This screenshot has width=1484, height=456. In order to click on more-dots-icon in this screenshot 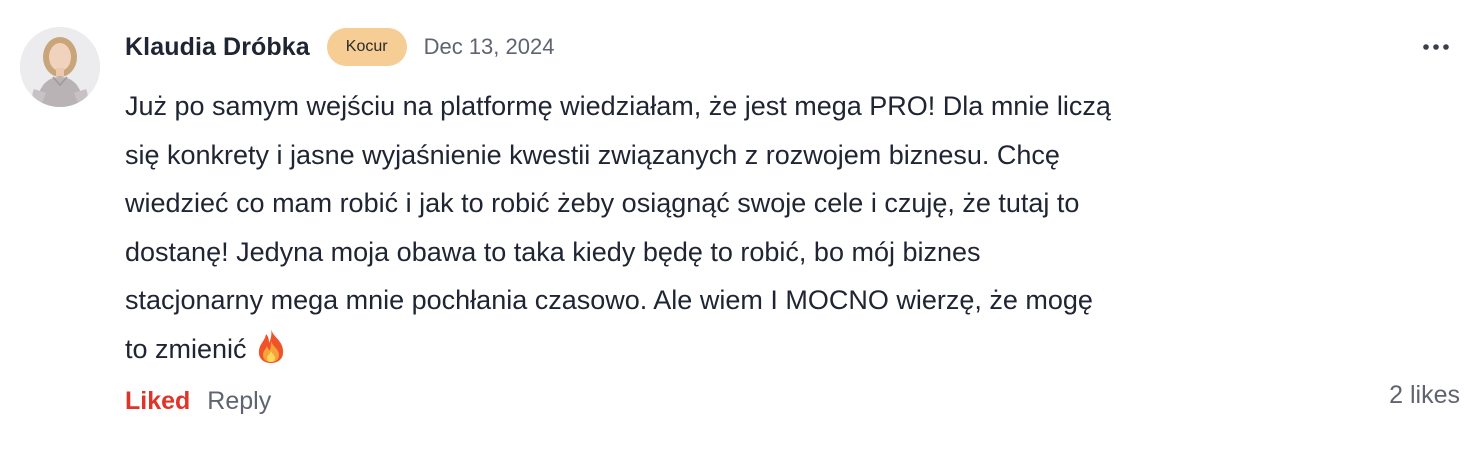, I will do `click(1436, 47)`.